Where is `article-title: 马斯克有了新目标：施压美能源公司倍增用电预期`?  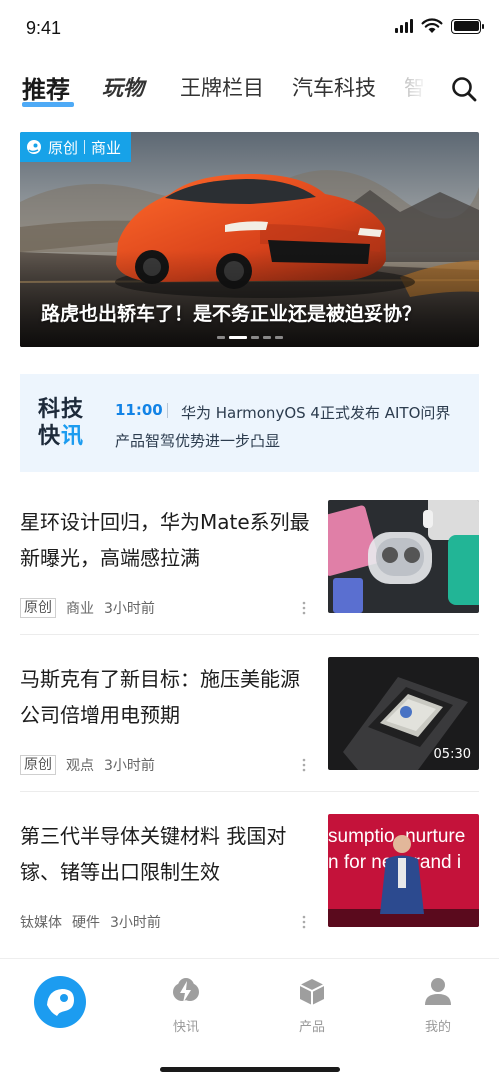 article-title: 马斯克有了新目标：施压美能源公司倍增用电预期 is located at coordinates (160, 697).